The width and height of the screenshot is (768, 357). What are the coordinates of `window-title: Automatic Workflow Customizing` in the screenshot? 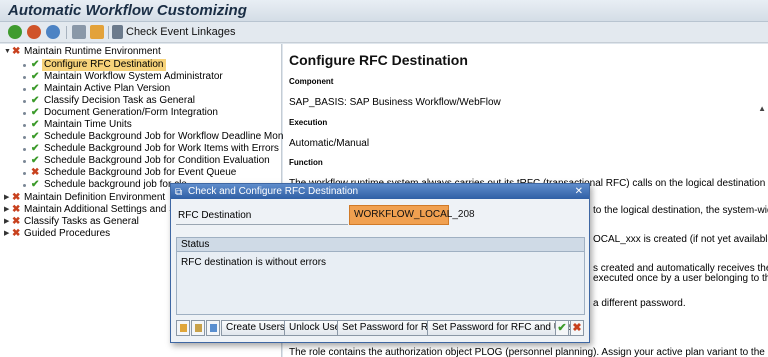 It's located at (127, 10).